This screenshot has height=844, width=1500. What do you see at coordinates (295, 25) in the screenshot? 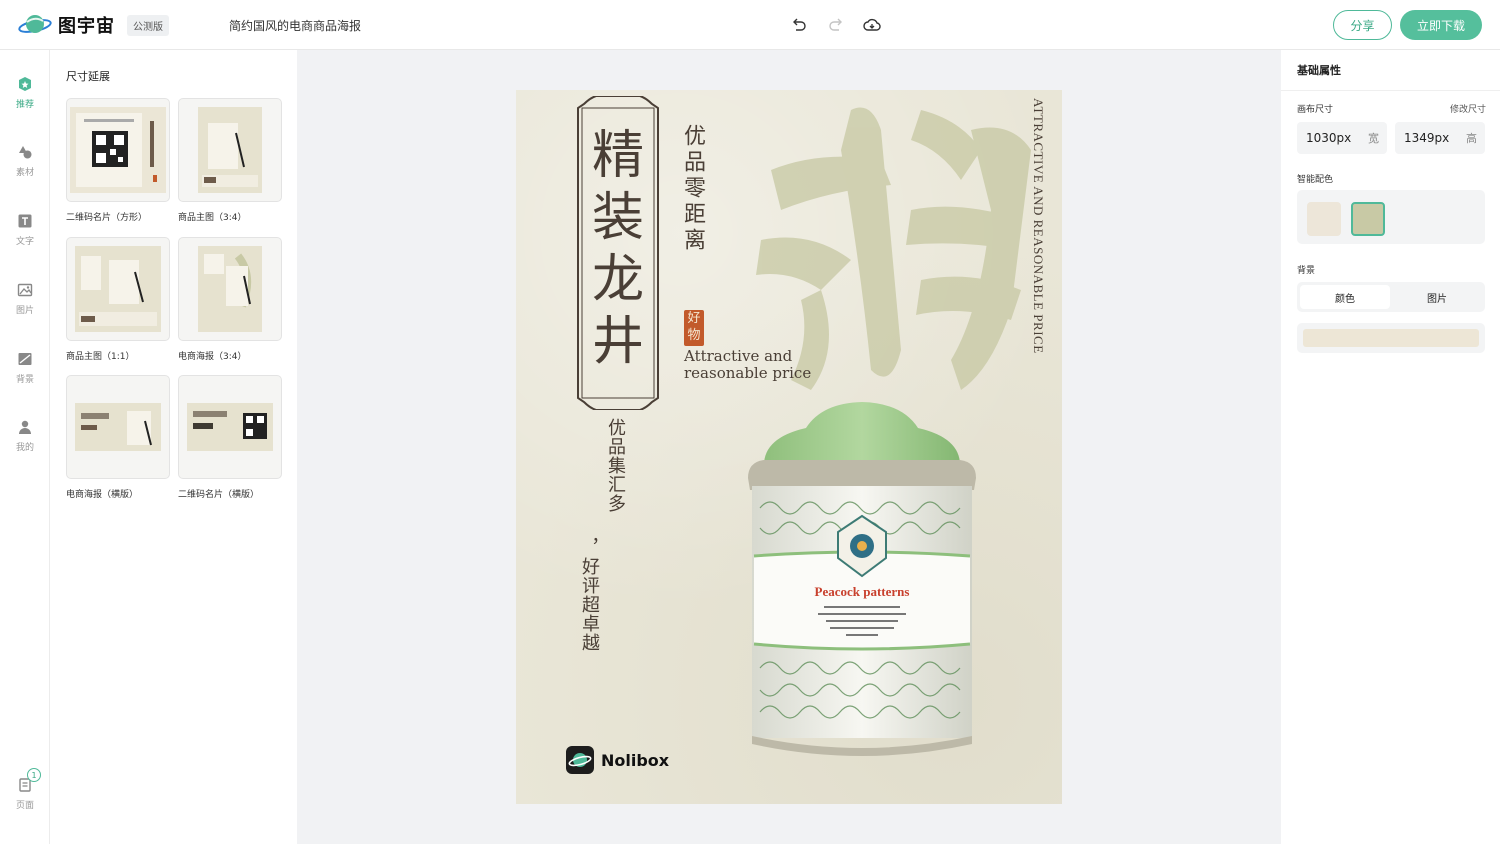
I see `document-title: 简约国风的电商商品海报` at bounding box center [295, 25].